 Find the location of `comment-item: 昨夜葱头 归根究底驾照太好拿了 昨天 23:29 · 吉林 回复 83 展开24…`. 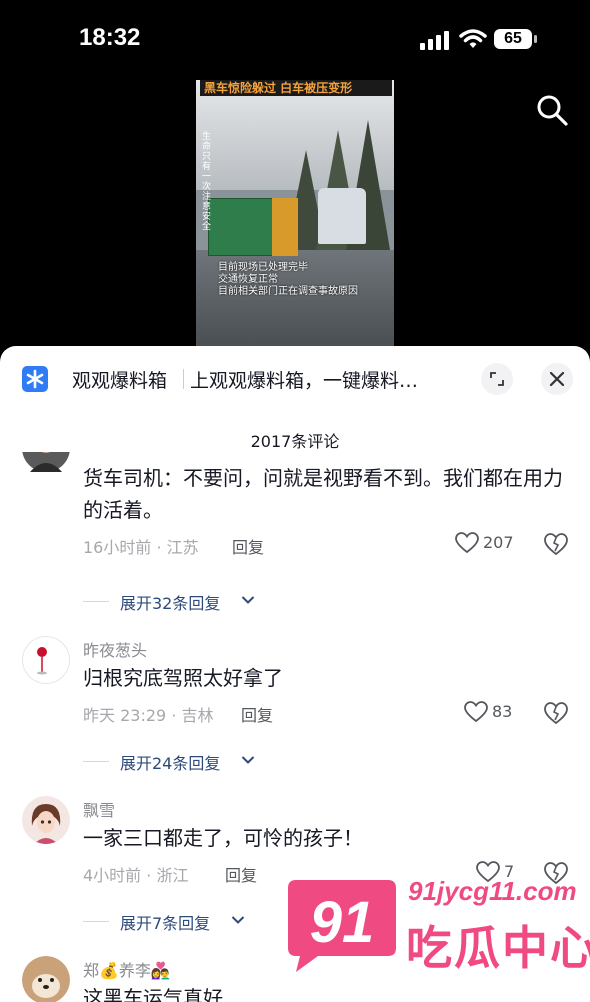

comment-item: 昨夜葱头 归根究底驾照太好拿了 昨天 23:29 · 吉林 回复 83 展开24… is located at coordinates (295, 708).